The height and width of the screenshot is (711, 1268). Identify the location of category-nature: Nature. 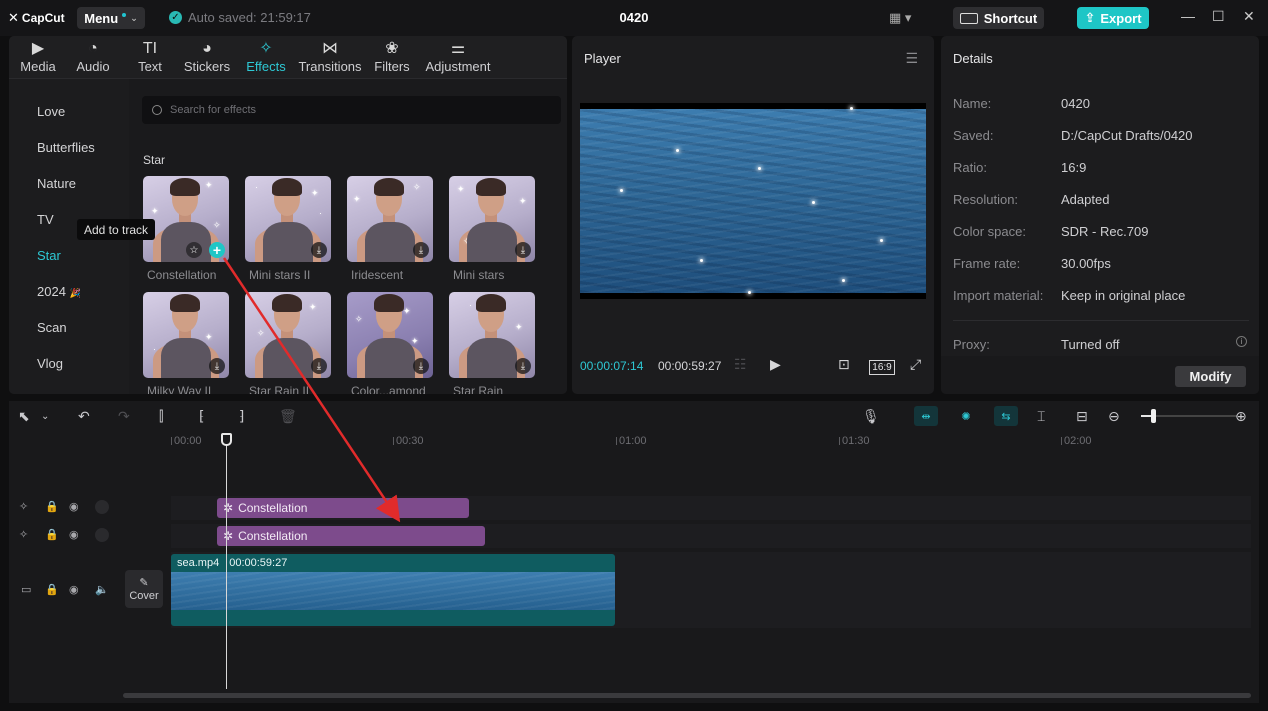
(56, 183).